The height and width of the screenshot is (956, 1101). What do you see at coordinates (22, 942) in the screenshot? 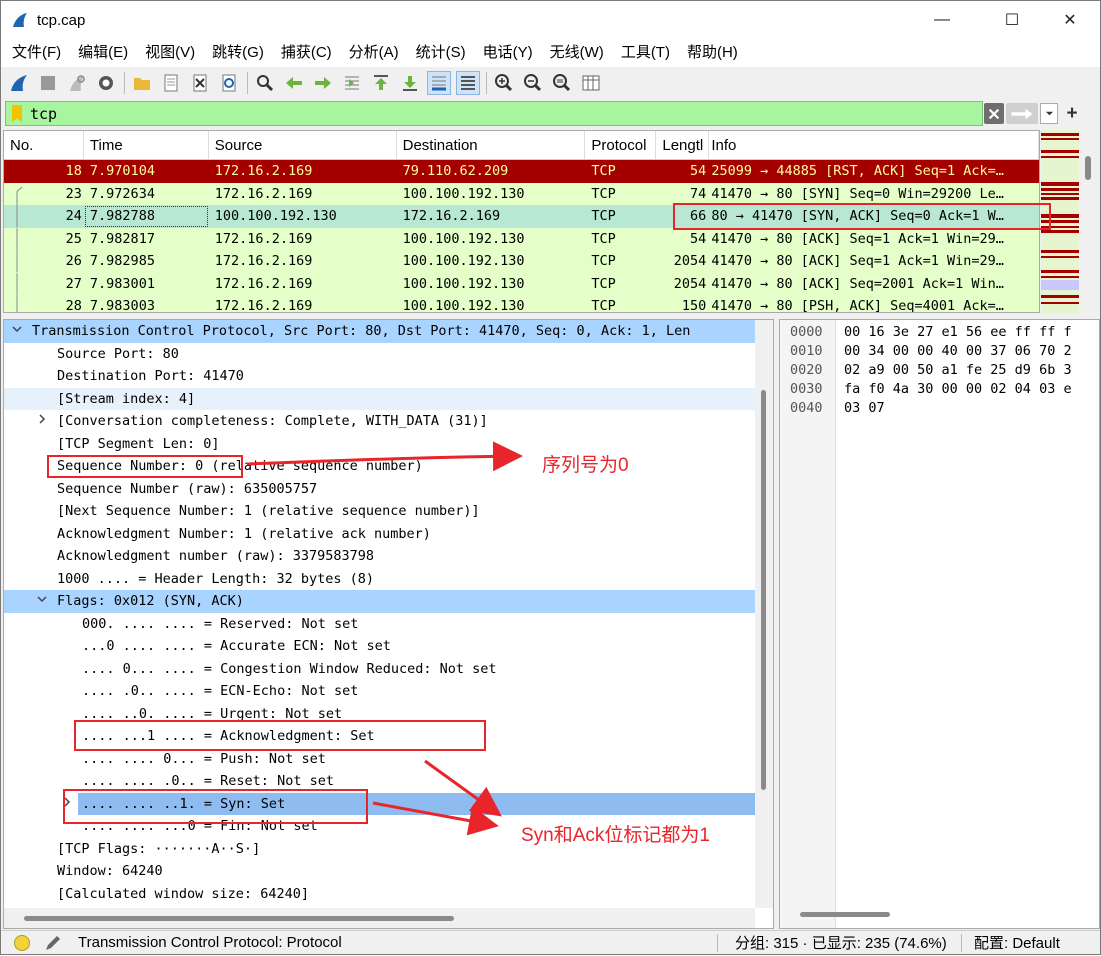
I see `expert-info-icon` at bounding box center [22, 942].